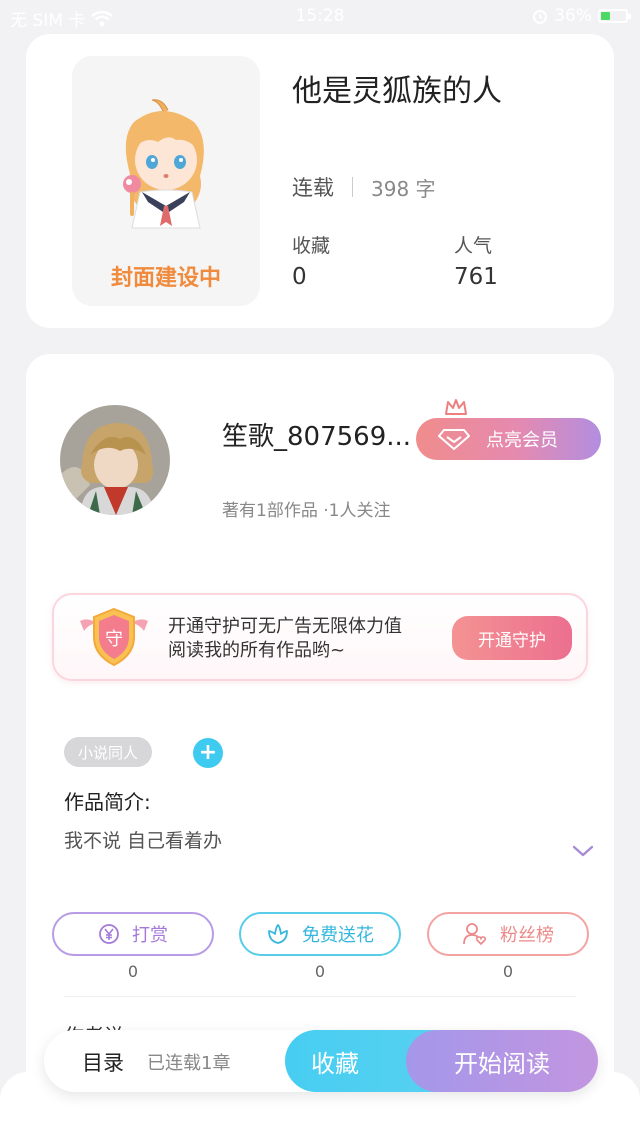  Describe the element at coordinates (150, 935) in the screenshot. I see `reward-label: 打赏` at that location.